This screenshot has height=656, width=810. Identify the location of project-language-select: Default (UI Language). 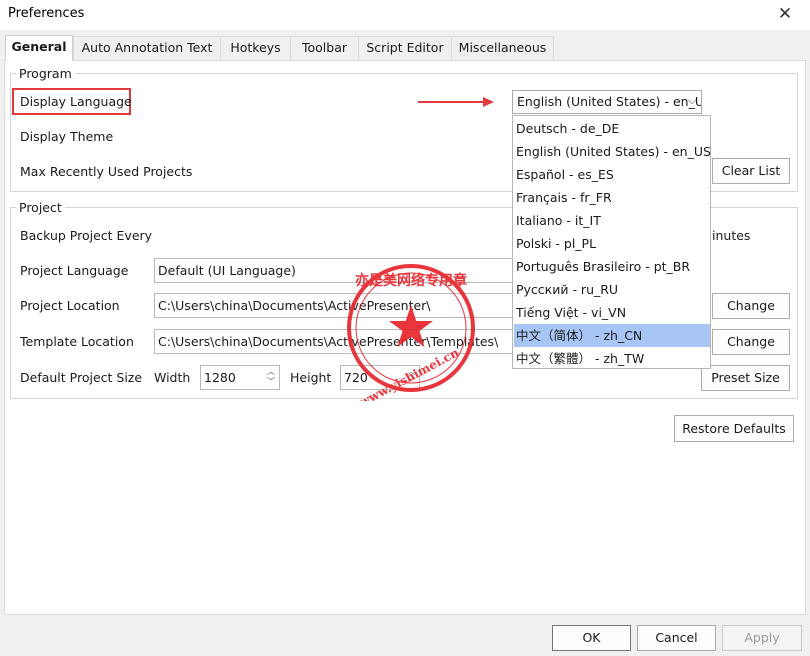
(334, 270).